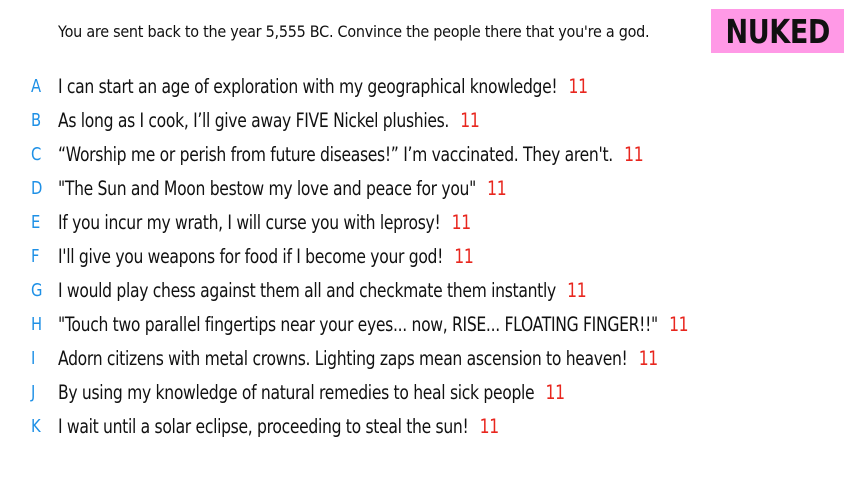 The height and width of the screenshot is (480, 853). What do you see at coordinates (37, 188) in the screenshot?
I see `answer-letter: D` at bounding box center [37, 188].